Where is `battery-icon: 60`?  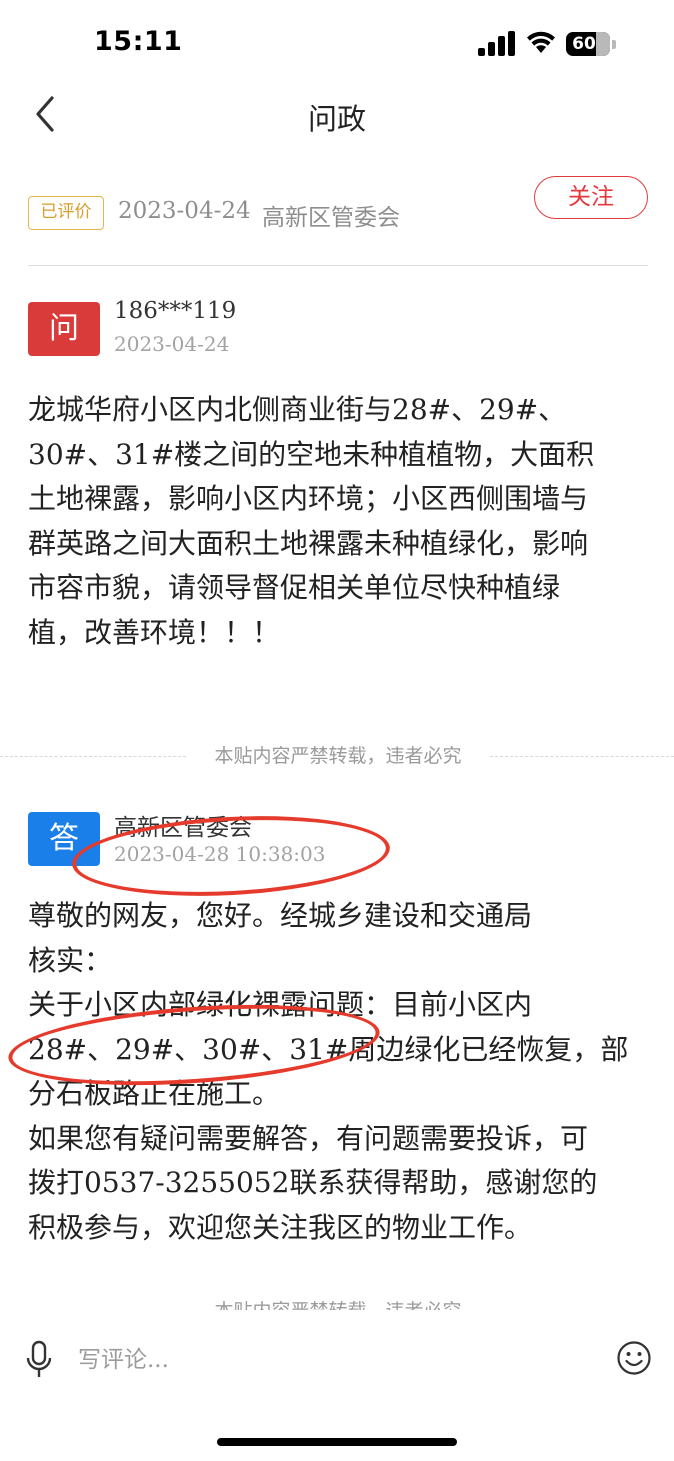 battery-icon: 60 is located at coordinates (591, 45).